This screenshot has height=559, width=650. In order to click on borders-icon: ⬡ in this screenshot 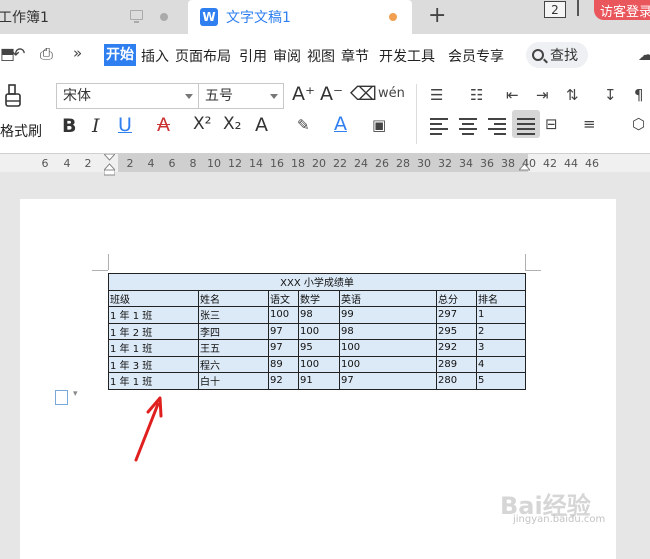, I will do `click(638, 124)`.